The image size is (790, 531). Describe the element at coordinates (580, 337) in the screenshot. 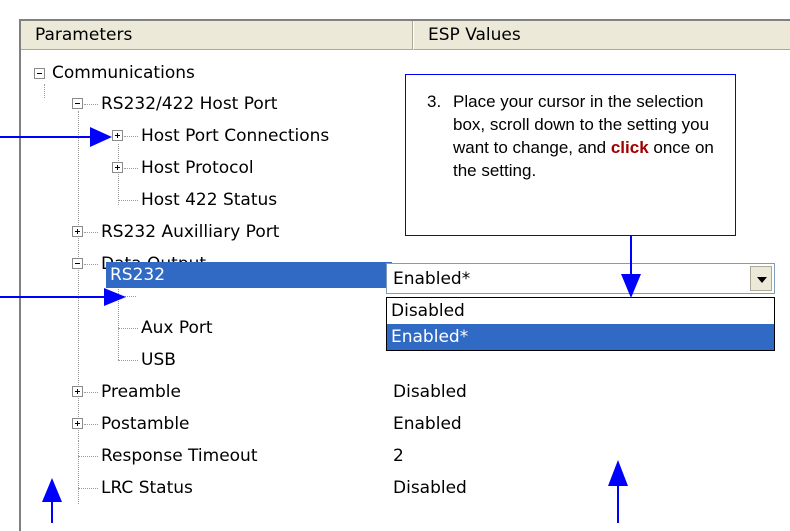

I see `option-enabled-highlighted: Enabled*` at that location.